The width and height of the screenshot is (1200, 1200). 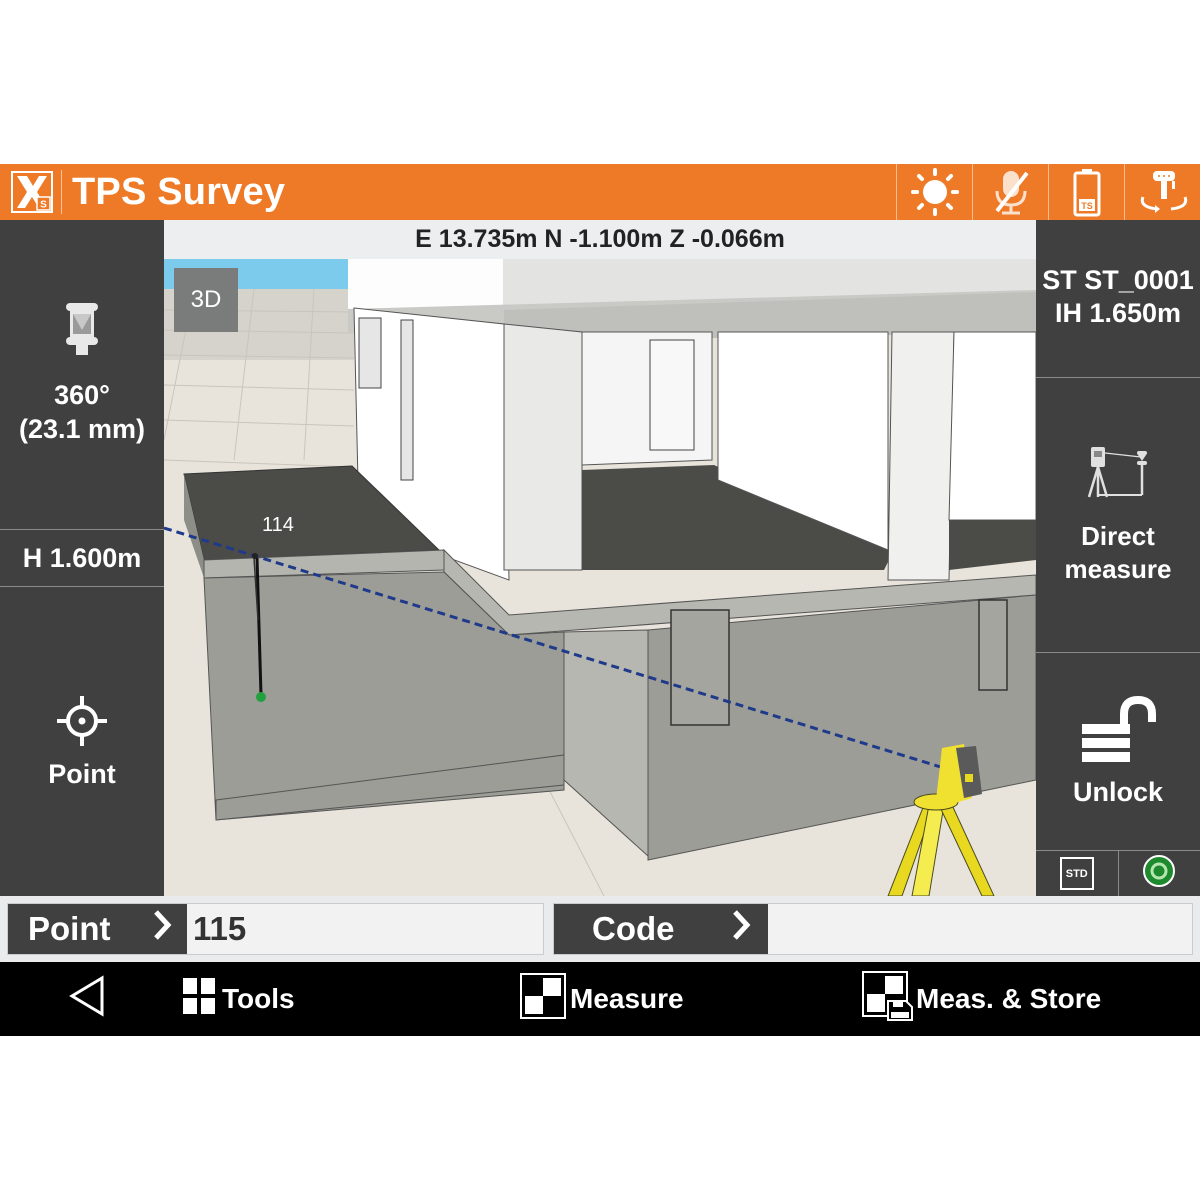 What do you see at coordinates (921, 456) in the screenshot?
I see `column-right` at bounding box center [921, 456].